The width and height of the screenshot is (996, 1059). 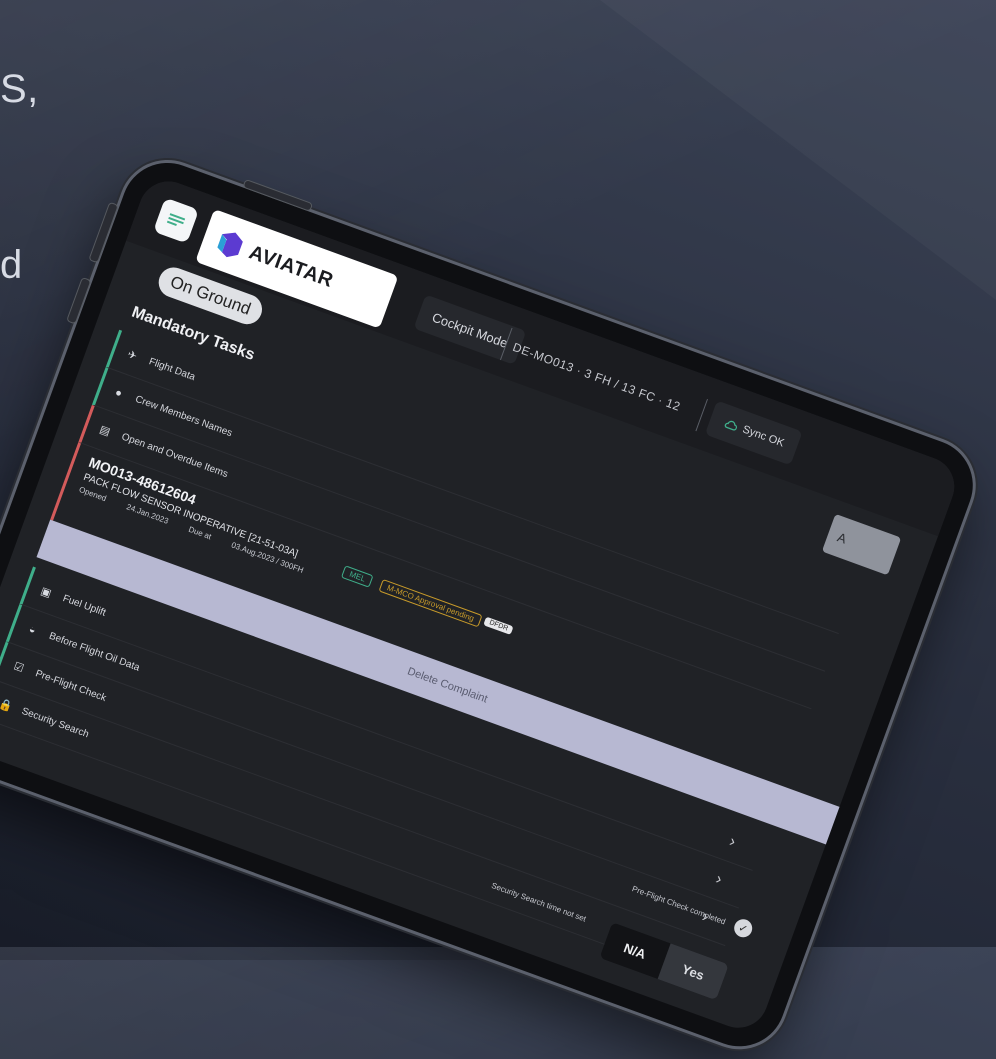 What do you see at coordinates (132, 355) in the screenshot?
I see `plane-icon: ✈` at bounding box center [132, 355].